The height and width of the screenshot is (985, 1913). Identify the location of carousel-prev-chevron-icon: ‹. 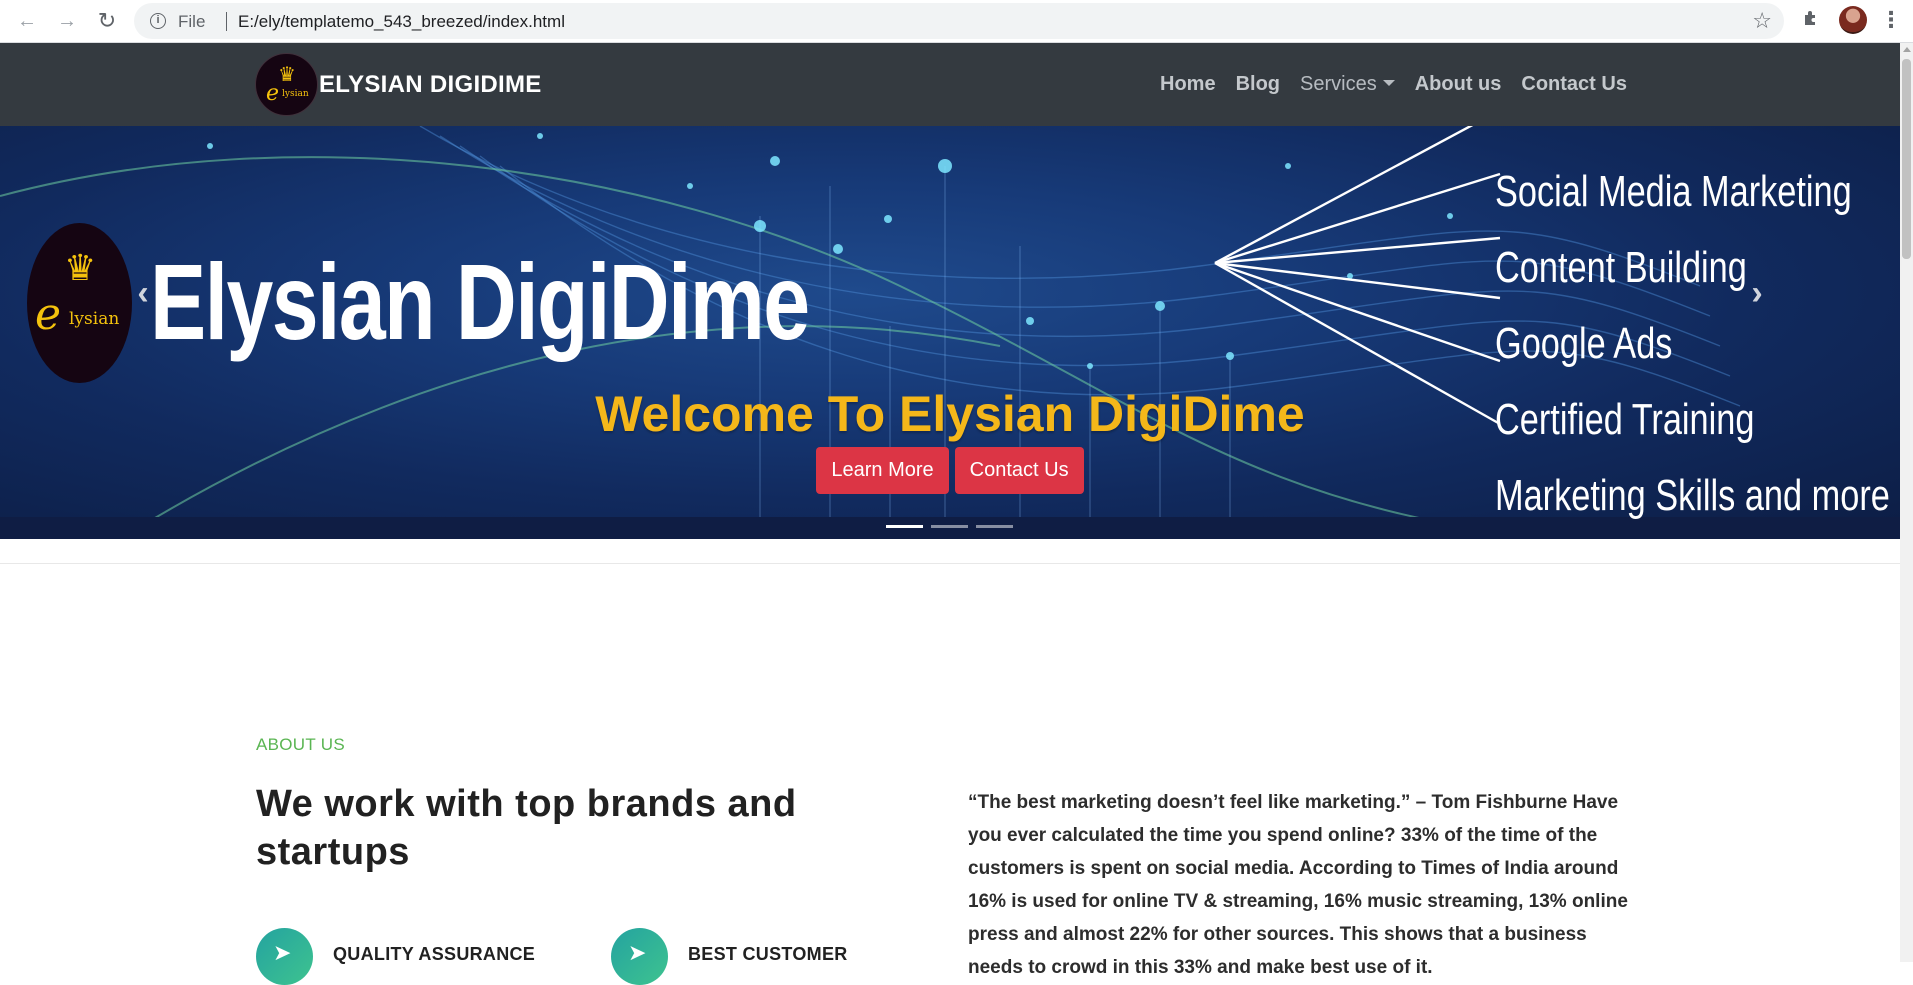
(143, 294).